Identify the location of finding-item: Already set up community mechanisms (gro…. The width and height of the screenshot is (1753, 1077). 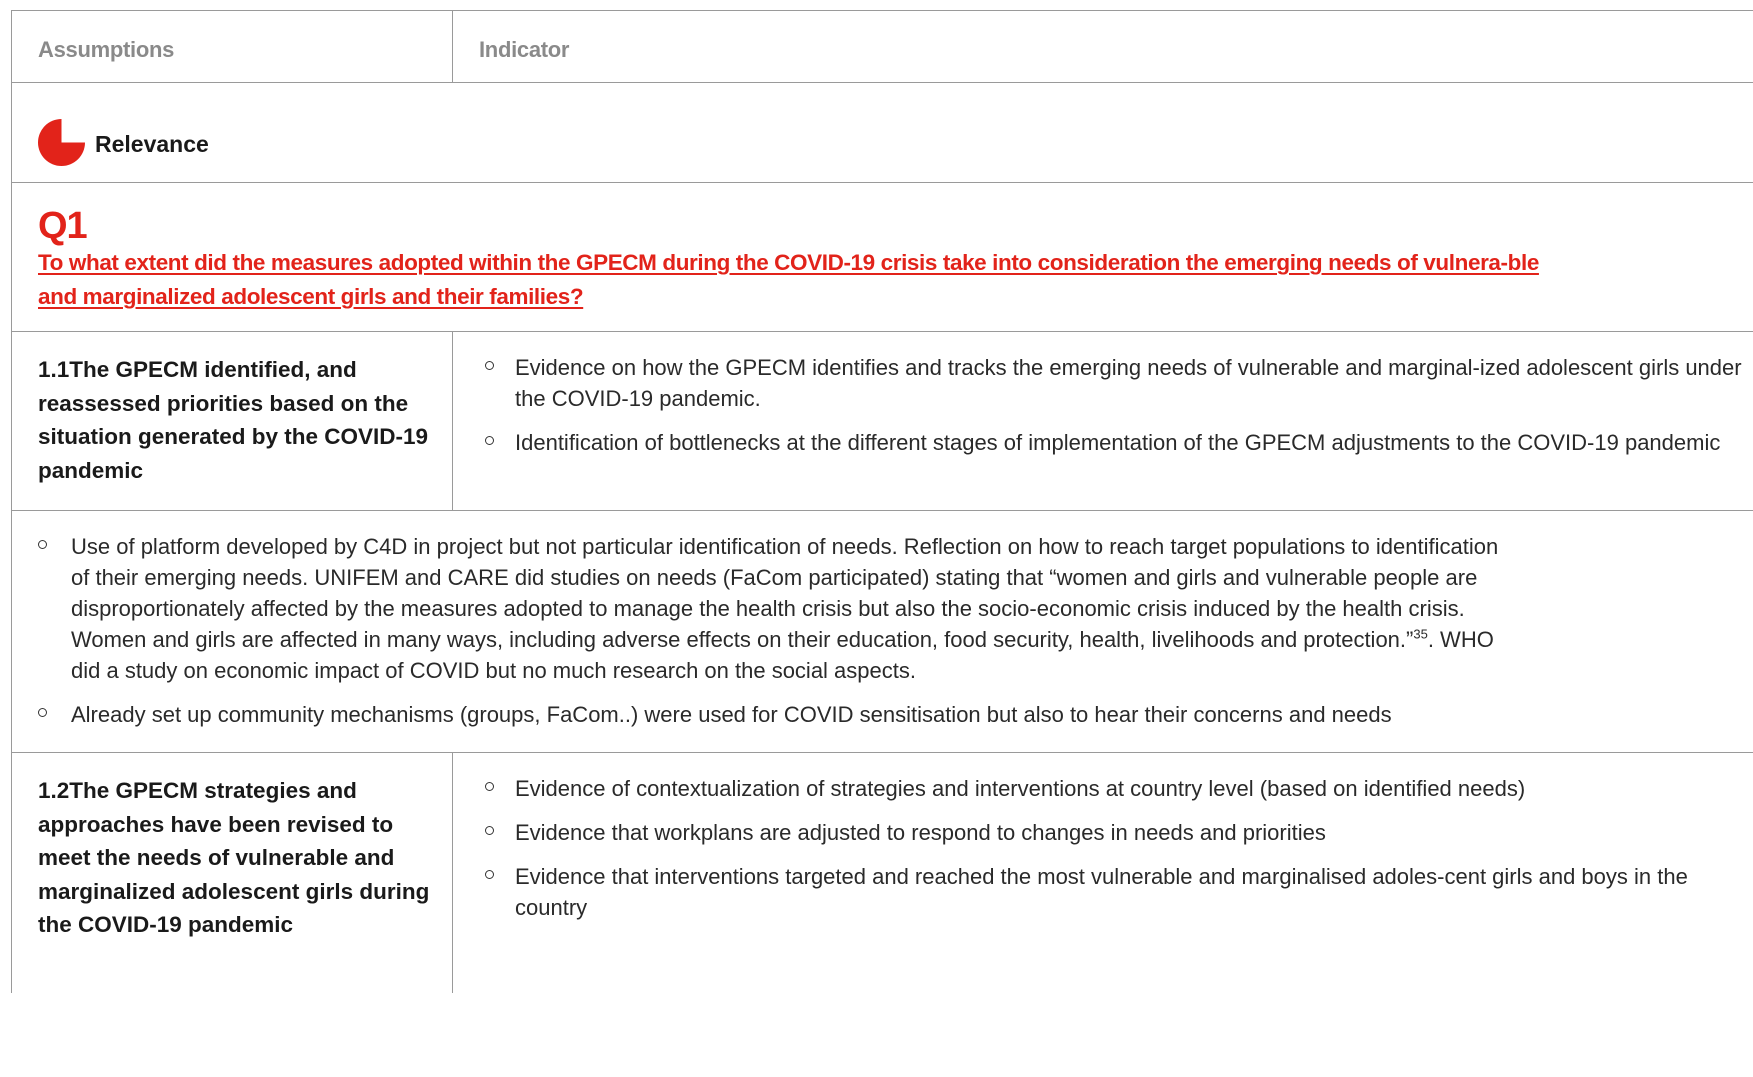
(778, 714).